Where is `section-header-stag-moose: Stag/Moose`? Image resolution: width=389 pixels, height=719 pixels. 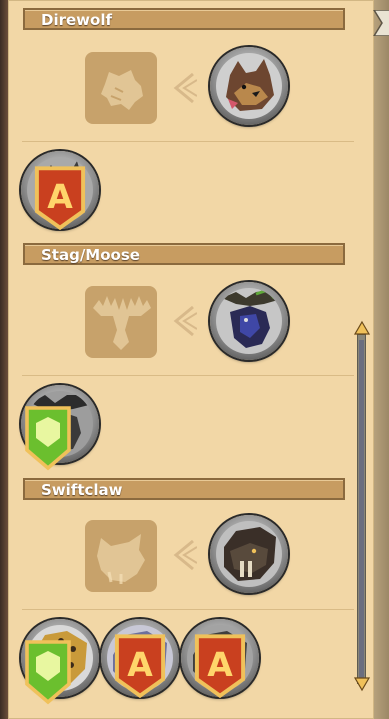
section-header-stag-moose: Stag/Moose is located at coordinates (184, 254).